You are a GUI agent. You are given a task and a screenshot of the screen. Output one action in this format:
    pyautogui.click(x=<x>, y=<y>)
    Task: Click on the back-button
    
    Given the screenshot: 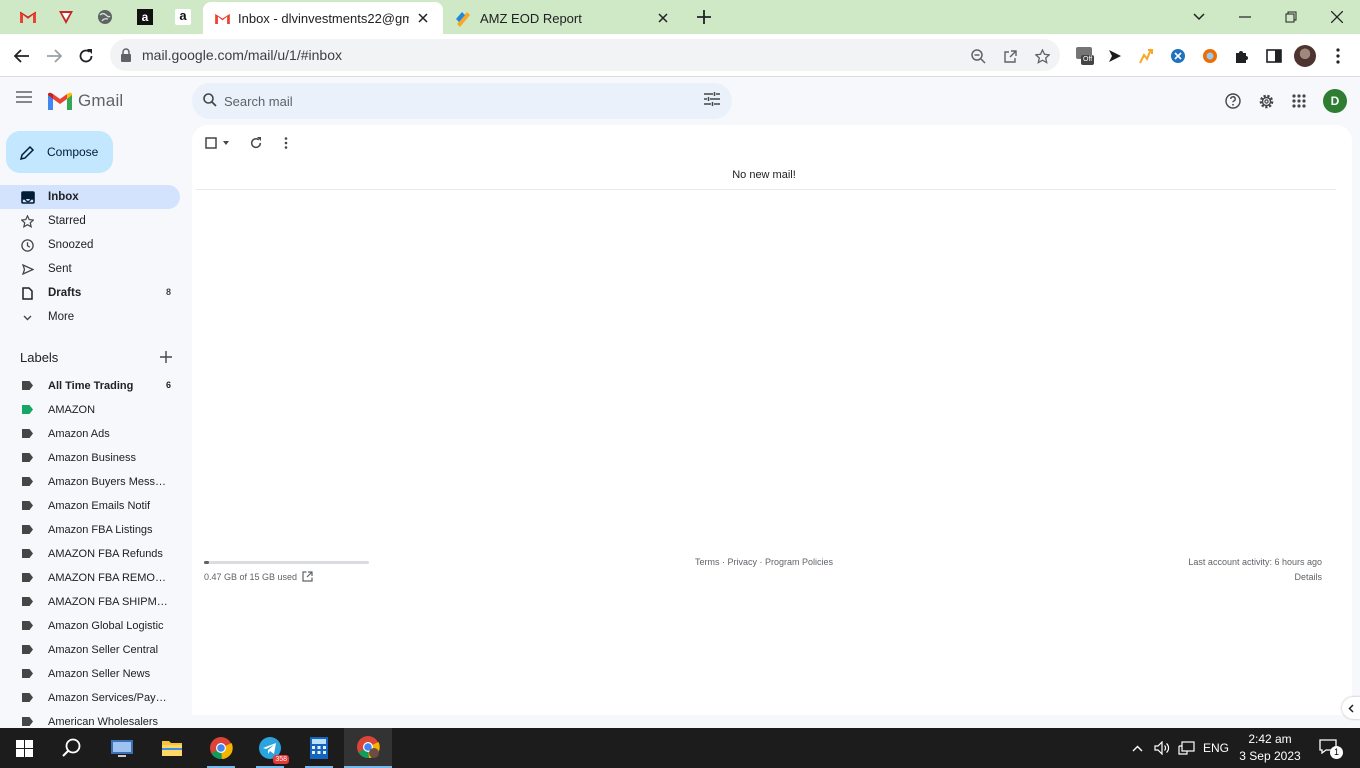 What is the action you would take?
    pyautogui.click(x=22, y=56)
    